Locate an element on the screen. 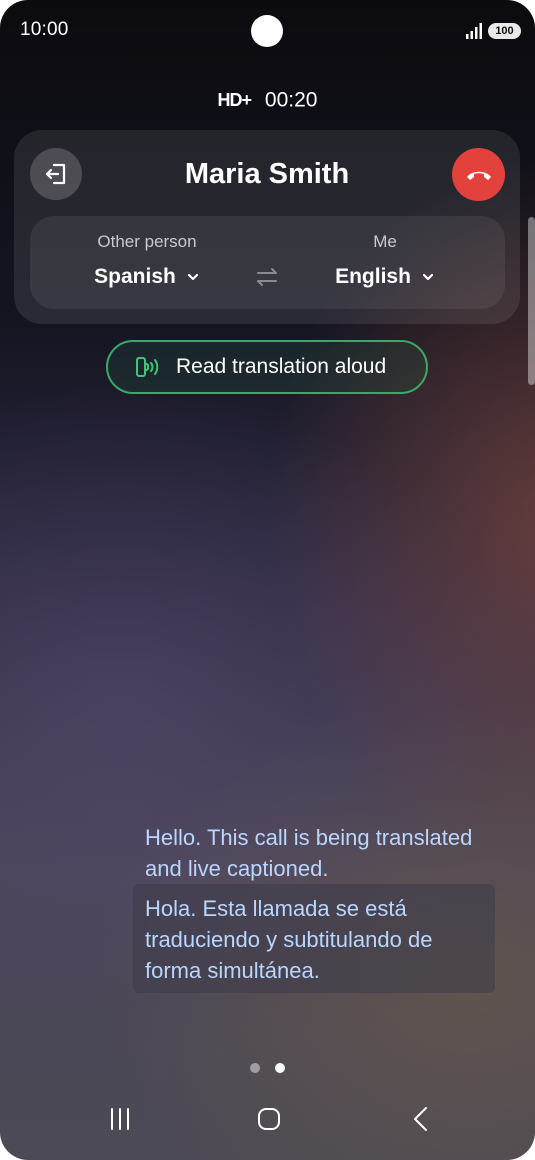 This screenshot has height=1160, width=535. scroll-handle is located at coordinates (531, 301).